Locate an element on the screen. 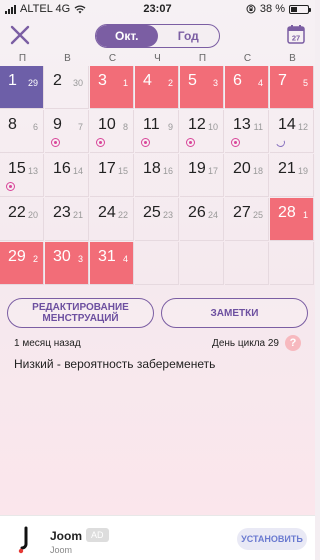  day-number: 7 is located at coordinates (282, 80).